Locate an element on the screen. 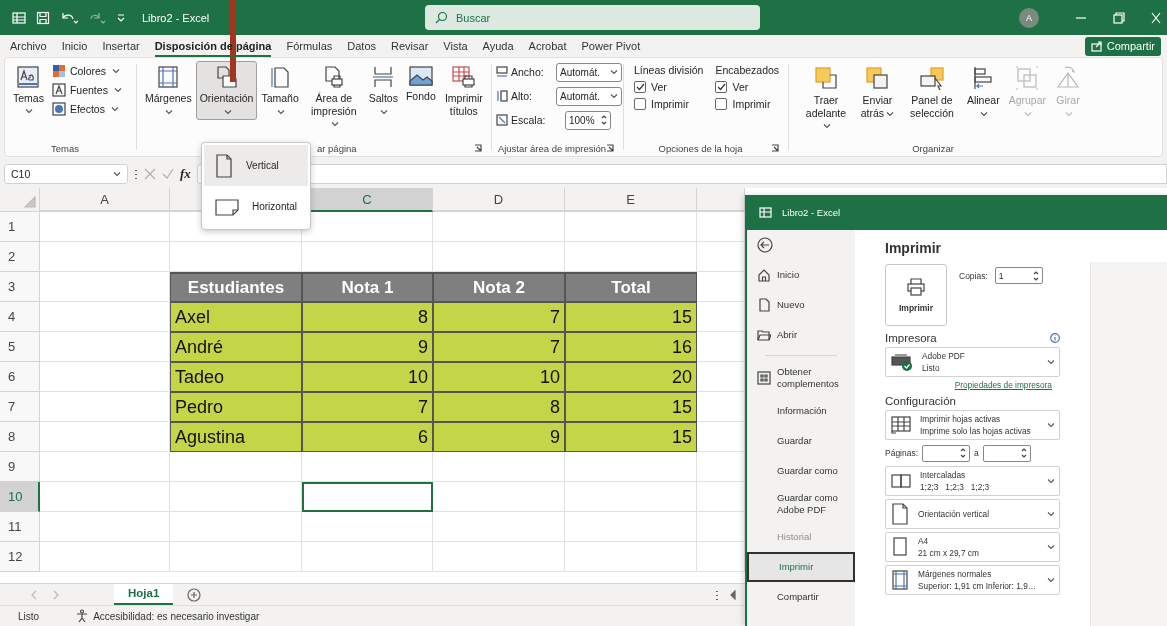  name-box: C10 is located at coordinates (66, 174).